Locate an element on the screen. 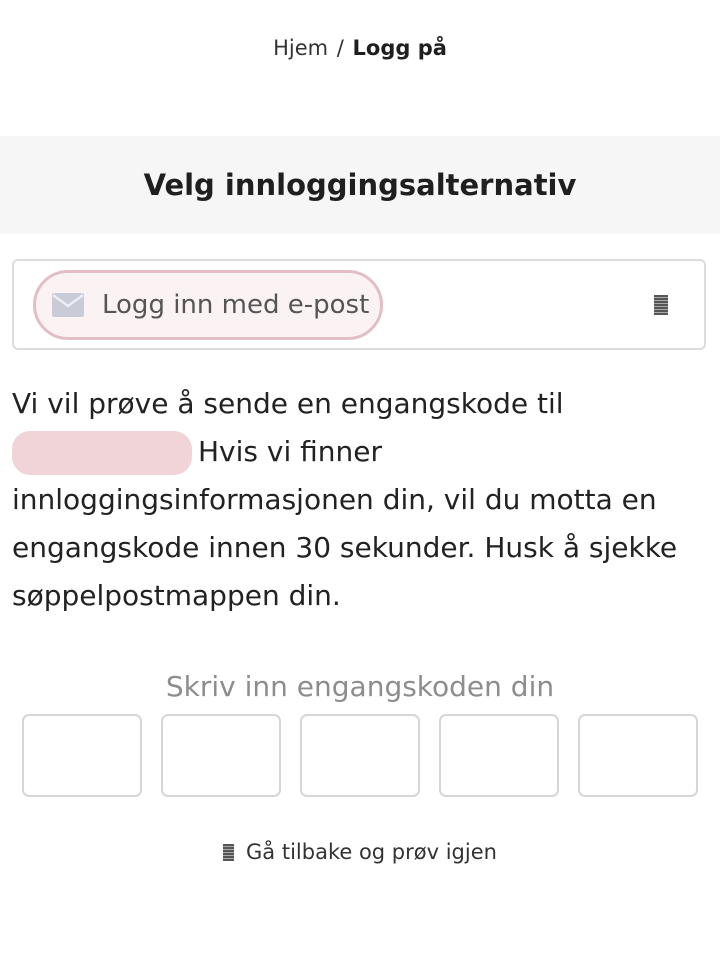  login-option-card: Logg inn med e-post is located at coordinates (359, 304).